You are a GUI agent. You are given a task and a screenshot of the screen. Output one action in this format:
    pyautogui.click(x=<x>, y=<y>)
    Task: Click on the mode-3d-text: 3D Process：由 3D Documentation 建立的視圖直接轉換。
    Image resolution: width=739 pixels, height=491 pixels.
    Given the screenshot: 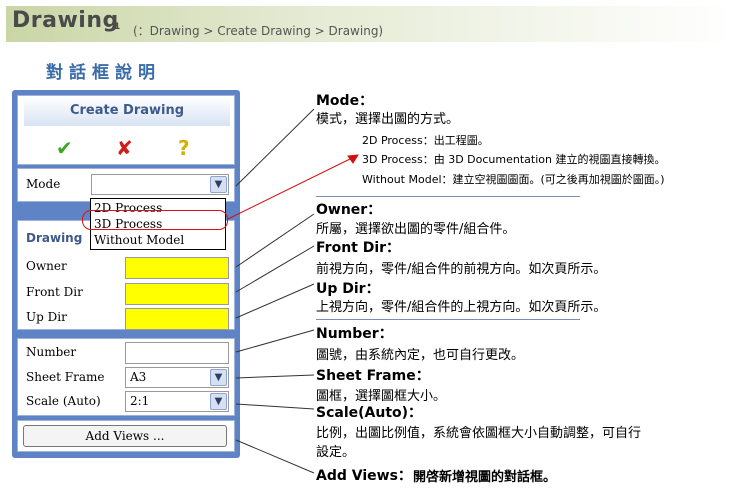 What is the action you would take?
    pyautogui.click(x=514, y=159)
    